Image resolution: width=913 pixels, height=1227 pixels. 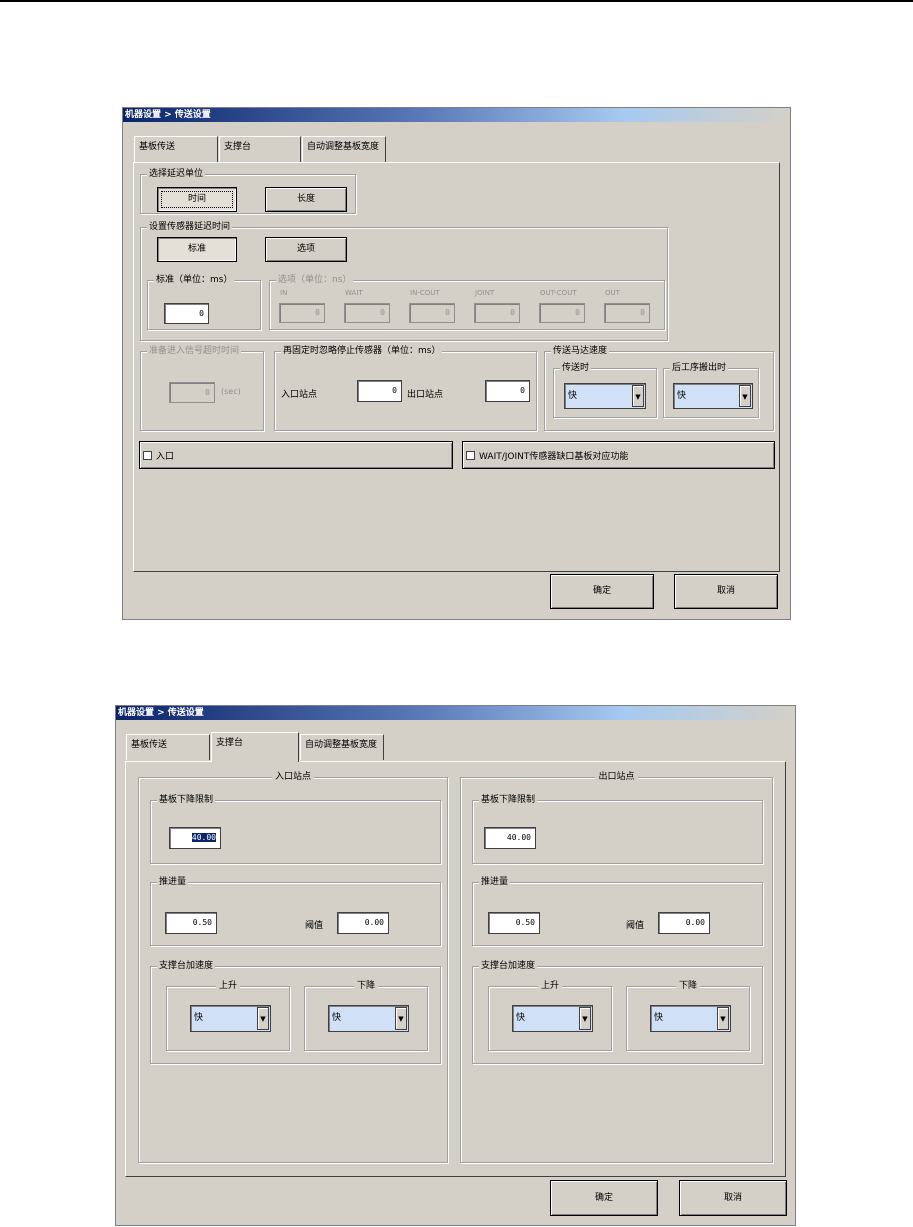 I want to click on wait-joint-checkbox, so click(x=470, y=455).